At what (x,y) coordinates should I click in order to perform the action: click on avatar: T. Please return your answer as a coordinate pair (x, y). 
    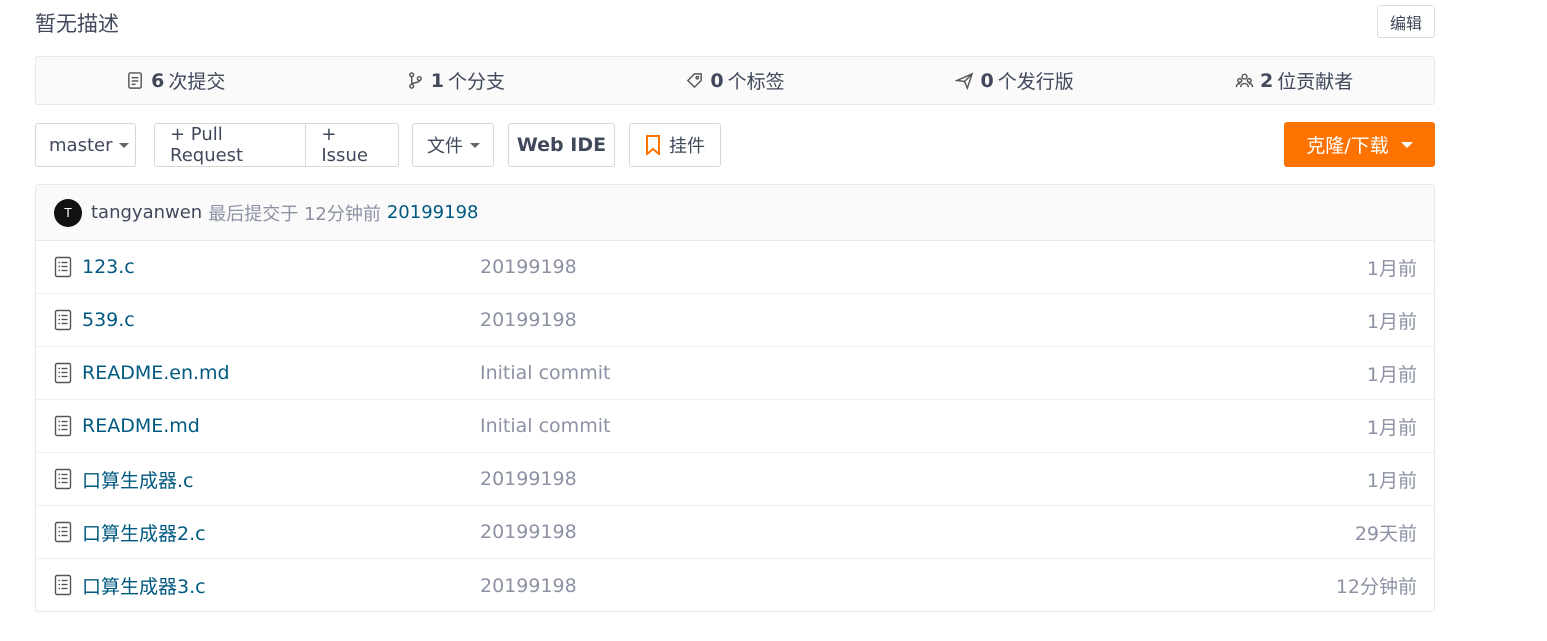
    Looking at the image, I should click on (68, 212).